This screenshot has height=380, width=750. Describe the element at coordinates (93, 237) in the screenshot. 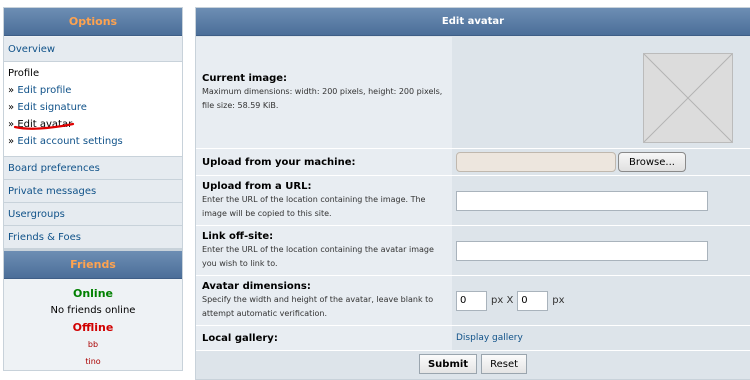

I see `nav-friends-foes: Friends & Foes` at that location.